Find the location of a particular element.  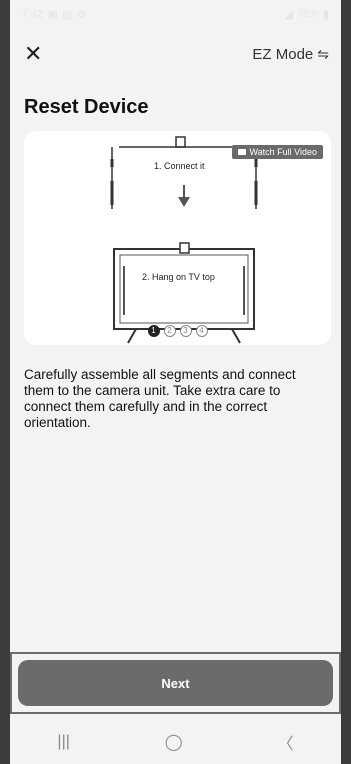

step1-label: 1. Connect it is located at coordinates (179, 166).